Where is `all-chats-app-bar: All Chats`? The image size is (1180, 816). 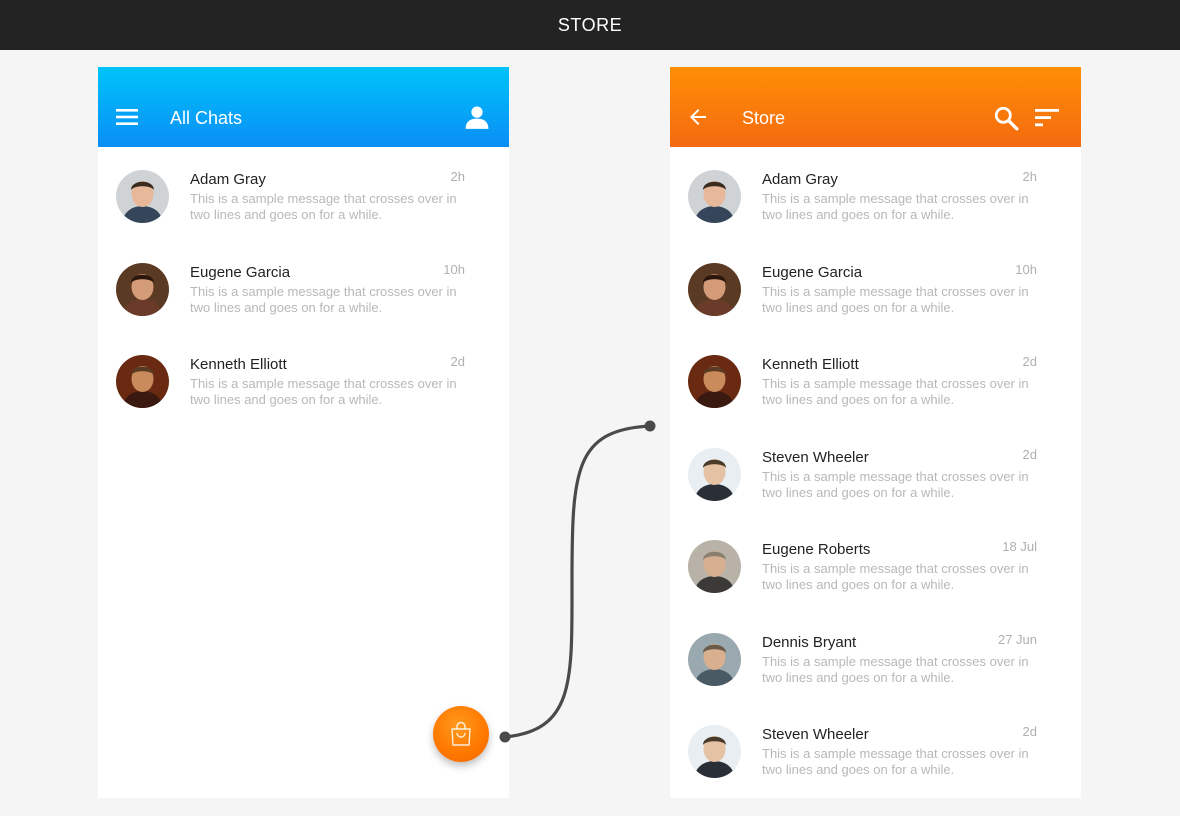 all-chats-app-bar: All Chats is located at coordinates (303, 107).